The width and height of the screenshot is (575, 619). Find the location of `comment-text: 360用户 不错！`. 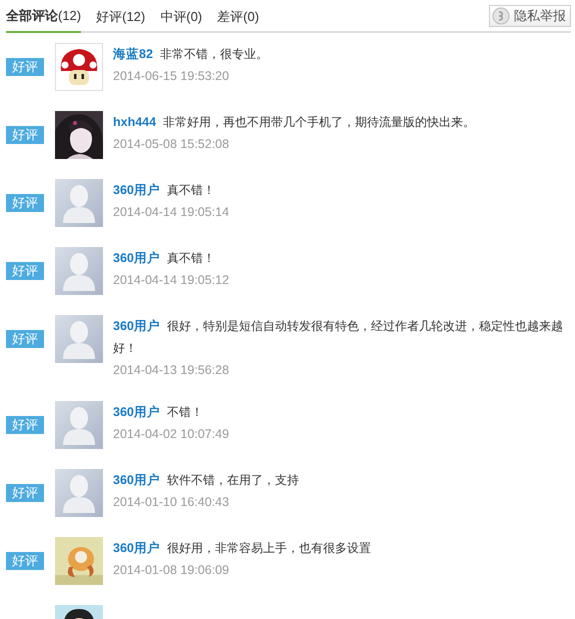

comment-text: 360用户 不错！ is located at coordinates (158, 412).